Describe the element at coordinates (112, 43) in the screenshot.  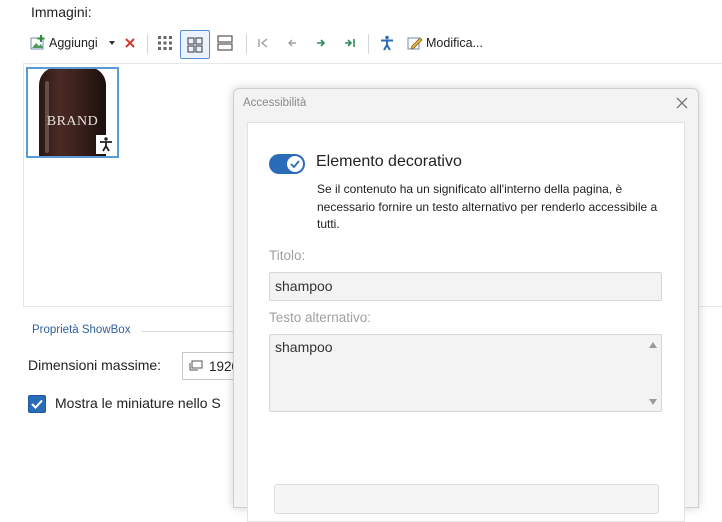
I see `dropdown-arrow-icon` at that location.